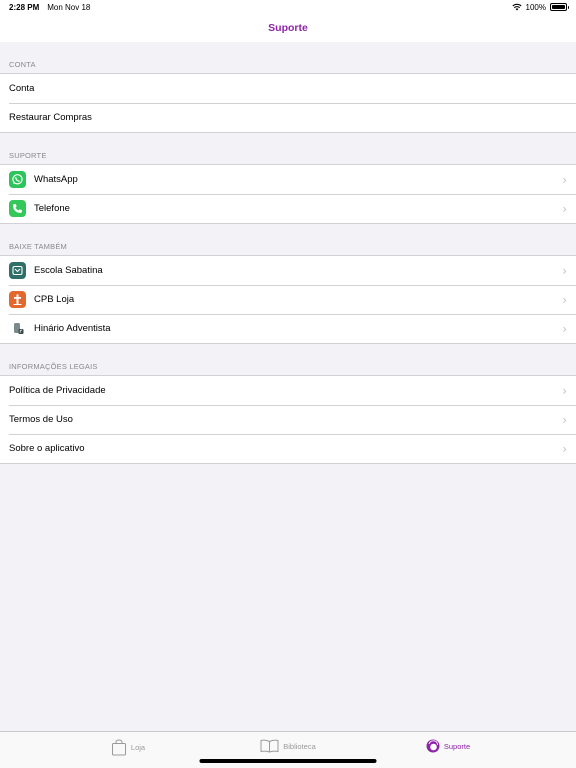 Image resolution: width=576 pixels, height=768 pixels. What do you see at coordinates (22, 88) in the screenshot?
I see `row-label: Conta` at bounding box center [22, 88].